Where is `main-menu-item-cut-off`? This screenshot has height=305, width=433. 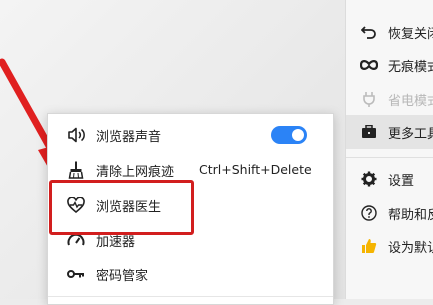
main-menu-item-cut-off is located at coordinates (389, 9).